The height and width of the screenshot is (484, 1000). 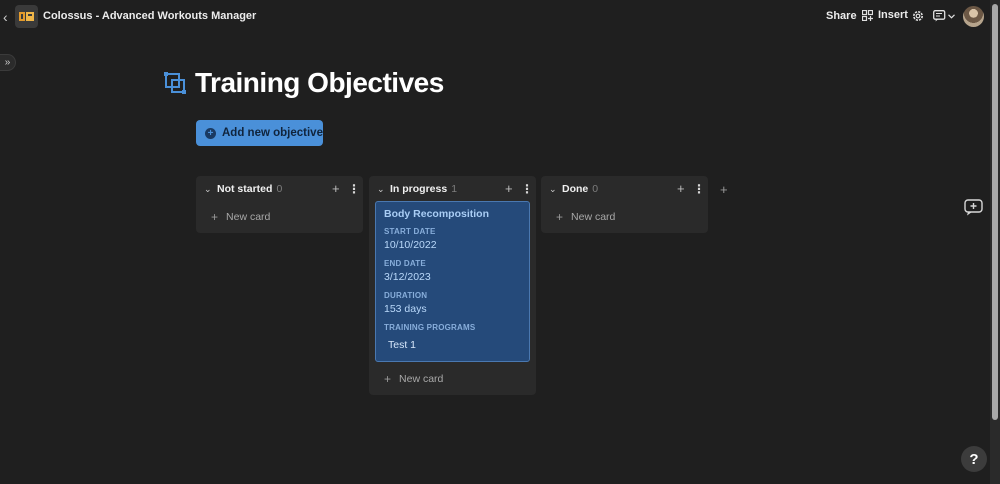 I want to click on duration-label: DURATION, so click(x=406, y=295).